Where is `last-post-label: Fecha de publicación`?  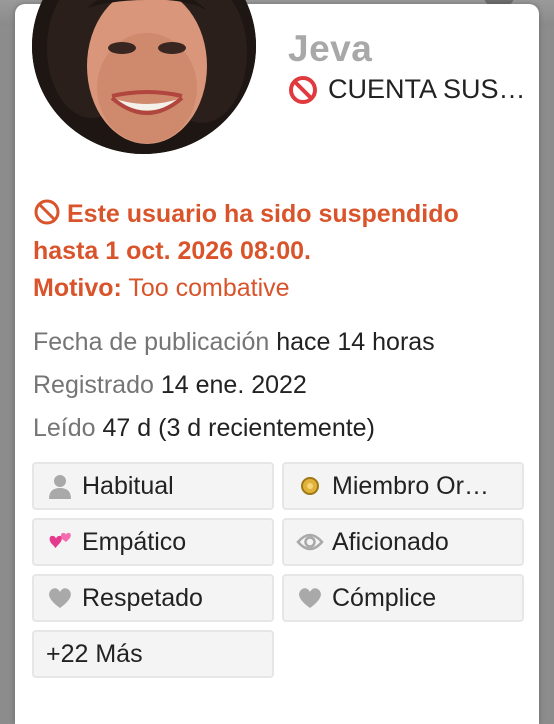 last-post-label: Fecha de publicación is located at coordinates (151, 342).